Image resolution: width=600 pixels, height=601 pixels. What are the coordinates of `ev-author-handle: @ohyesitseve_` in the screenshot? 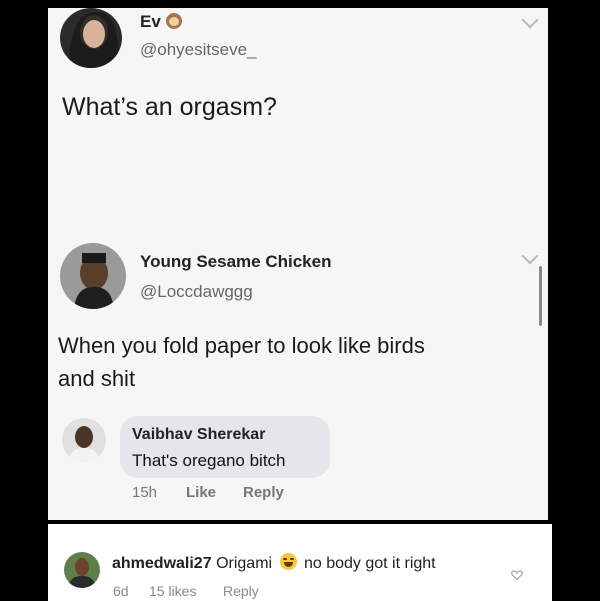 It's located at (198, 50).